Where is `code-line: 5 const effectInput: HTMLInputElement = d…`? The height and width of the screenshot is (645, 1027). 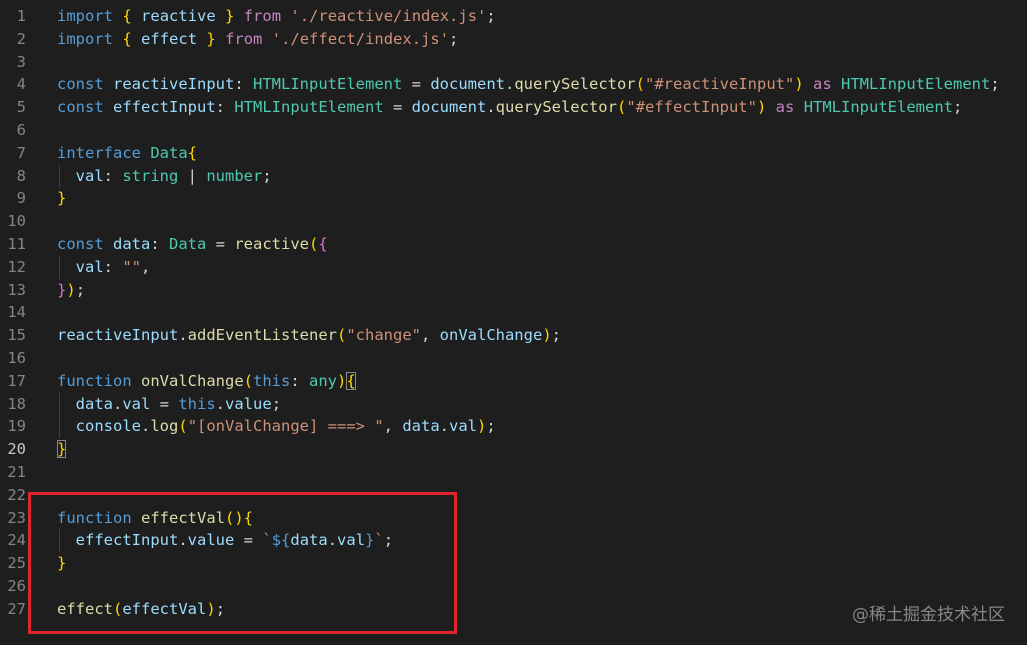
code-line: 5 const effectInput: HTMLInputElement = d… is located at coordinates (513, 107).